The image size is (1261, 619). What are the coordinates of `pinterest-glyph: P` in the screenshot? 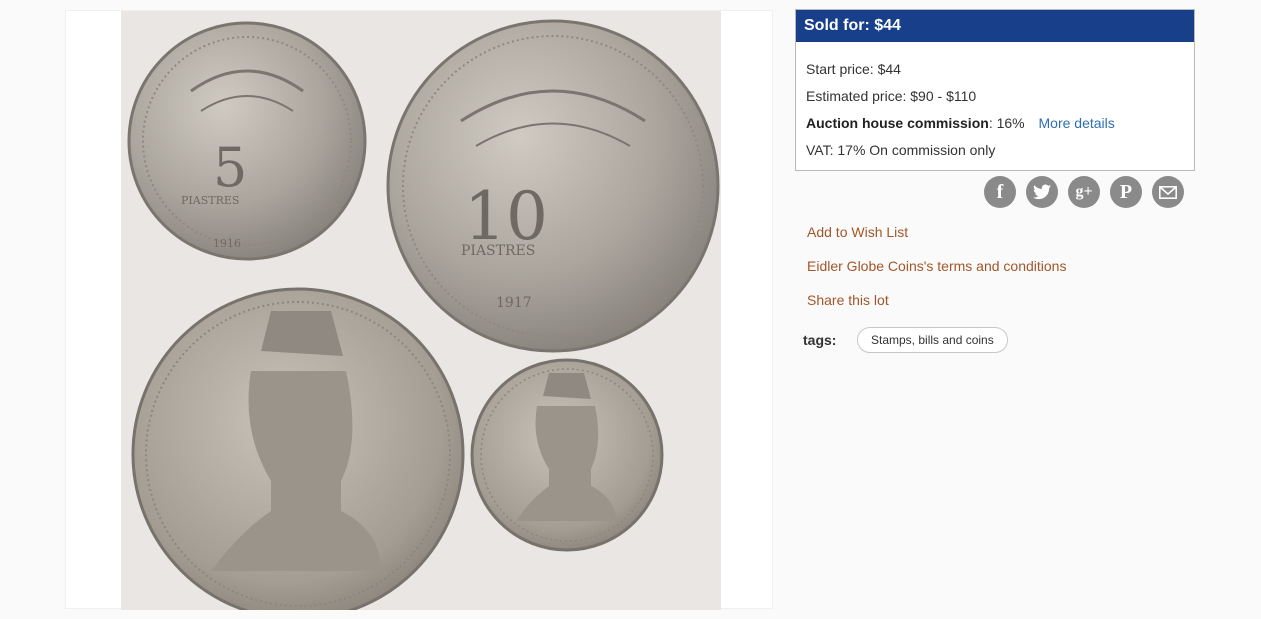 It's located at (1126, 191).